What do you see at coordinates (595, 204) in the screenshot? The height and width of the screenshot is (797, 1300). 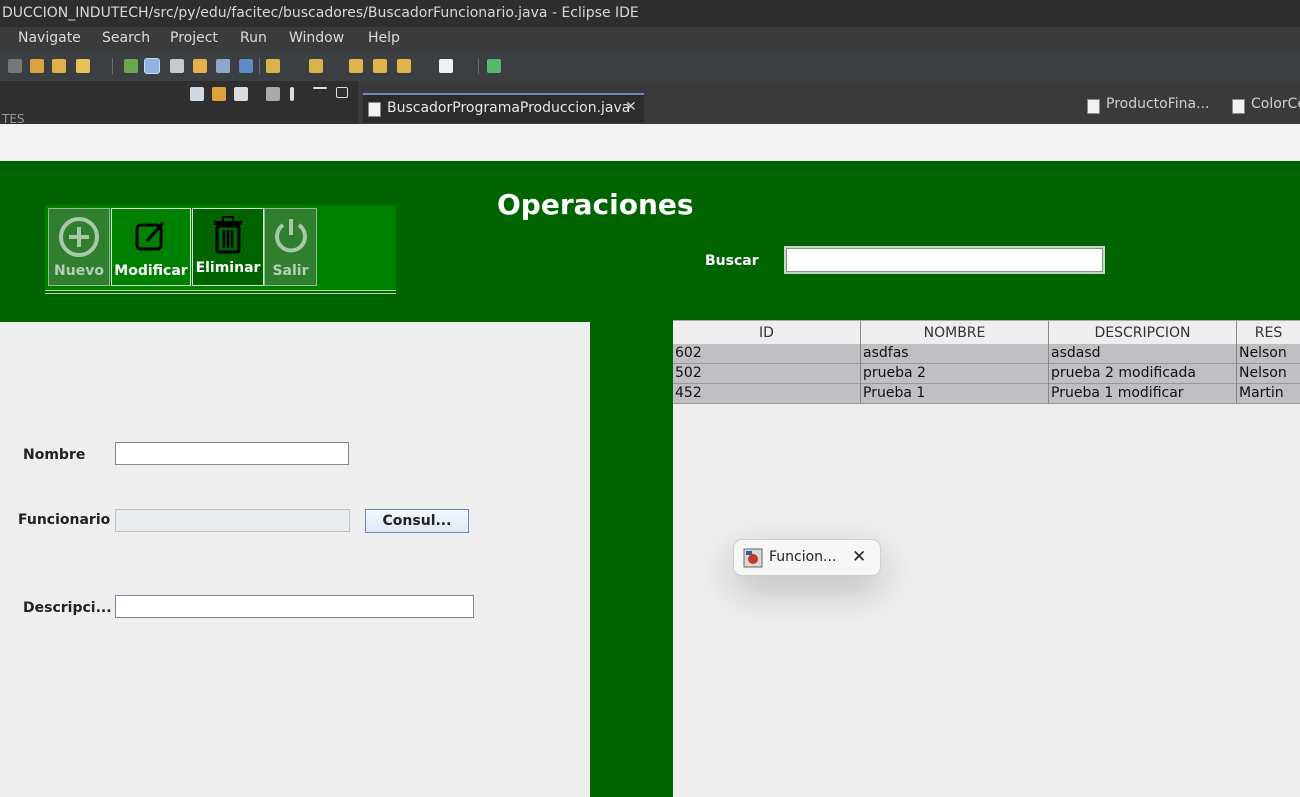 I see `page-title: Operaciones` at bounding box center [595, 204].